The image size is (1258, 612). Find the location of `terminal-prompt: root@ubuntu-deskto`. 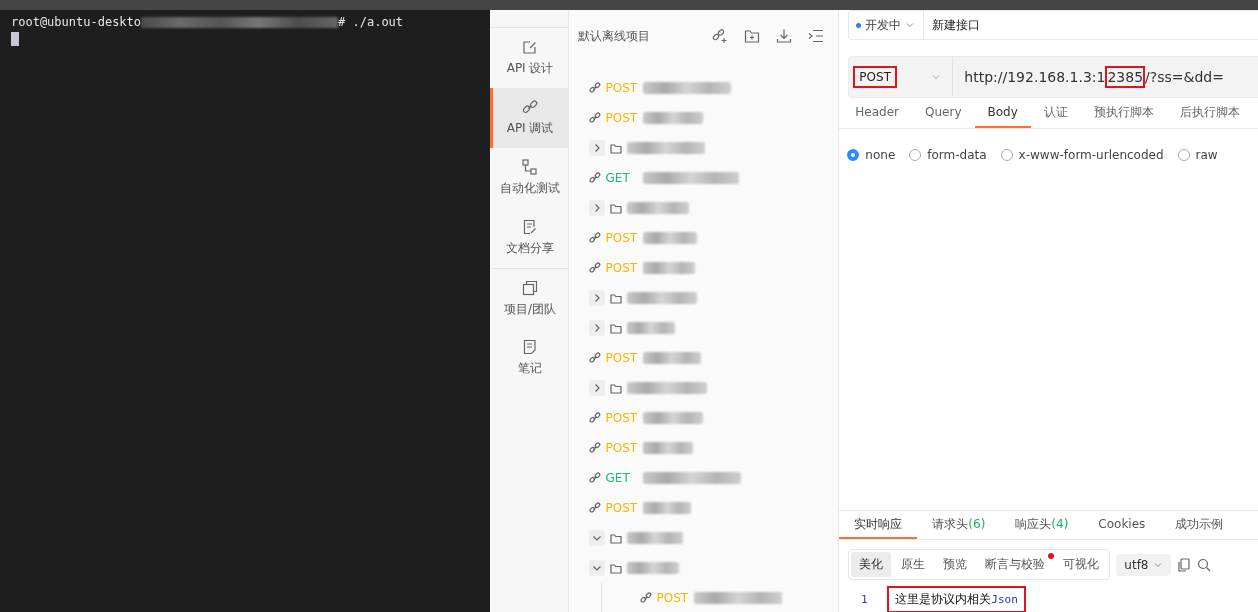

terminal-prompt: root@ubuntu-deskto is located at coordinates (76, 22).